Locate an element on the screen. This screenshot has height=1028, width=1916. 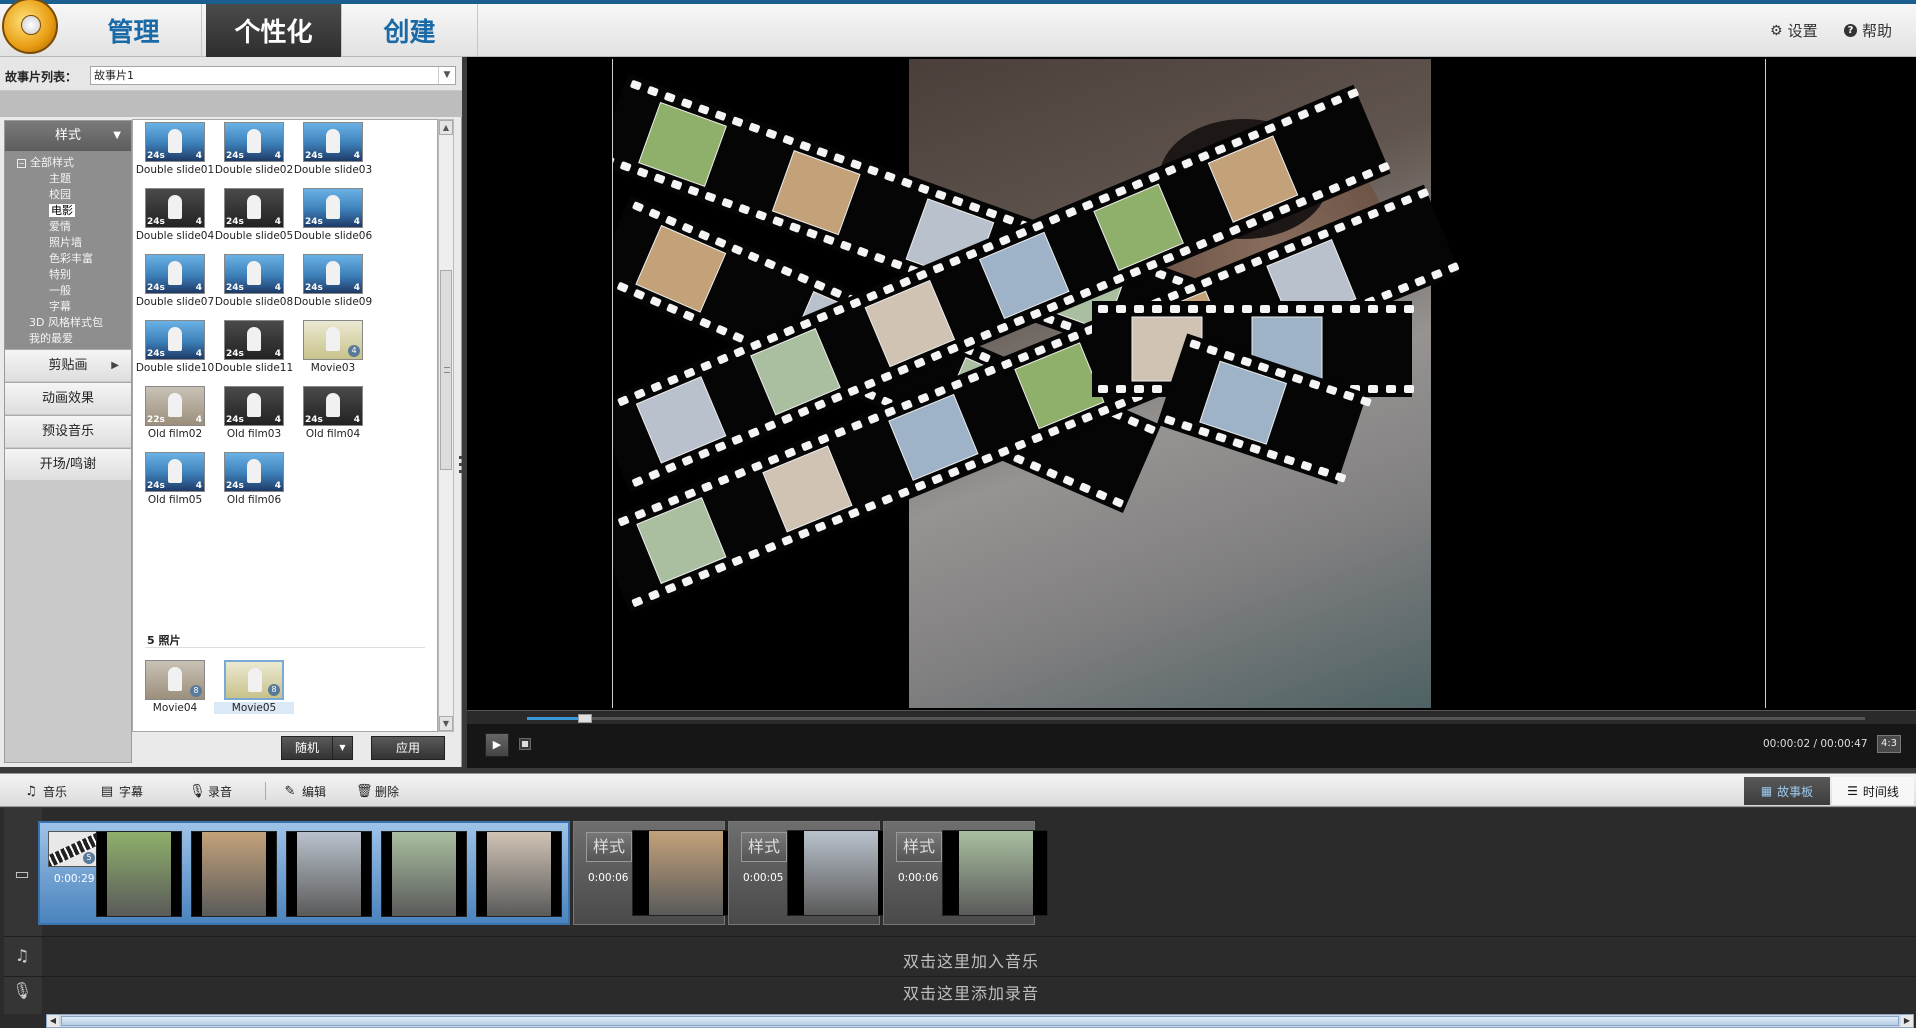
tree-item-label: 全部样式 is located at coordinates (52, 162).